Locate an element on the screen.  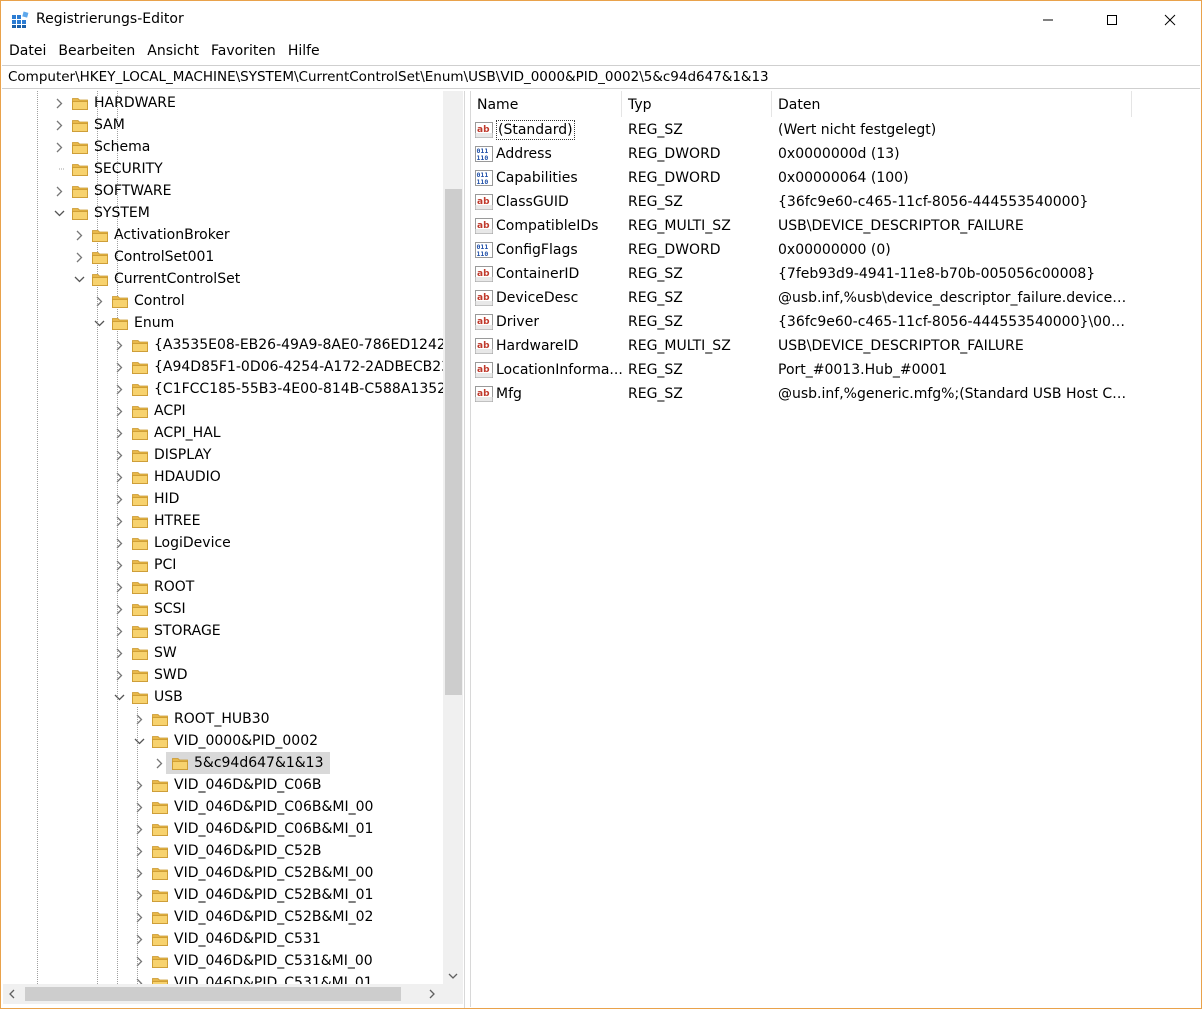
tree-item: VID_046D&PID_C52B&MI_01 is located at coordinates (223, 895).